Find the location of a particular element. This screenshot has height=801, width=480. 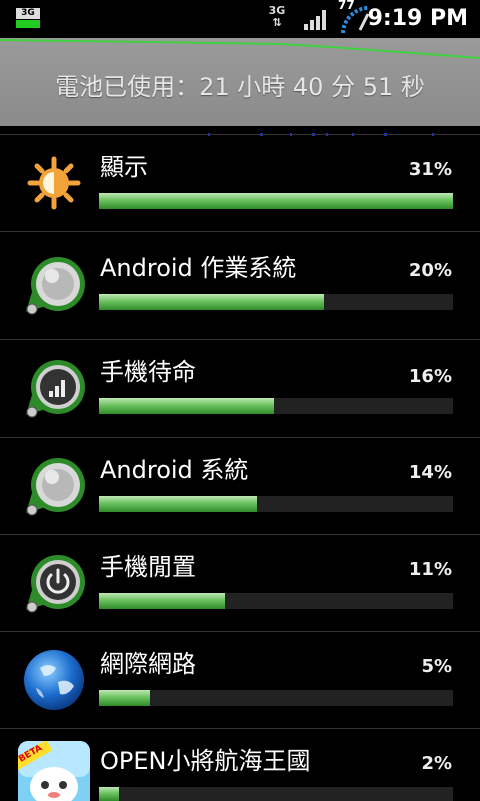

item-name: Android 系統 is located at coordinates (174, 470).